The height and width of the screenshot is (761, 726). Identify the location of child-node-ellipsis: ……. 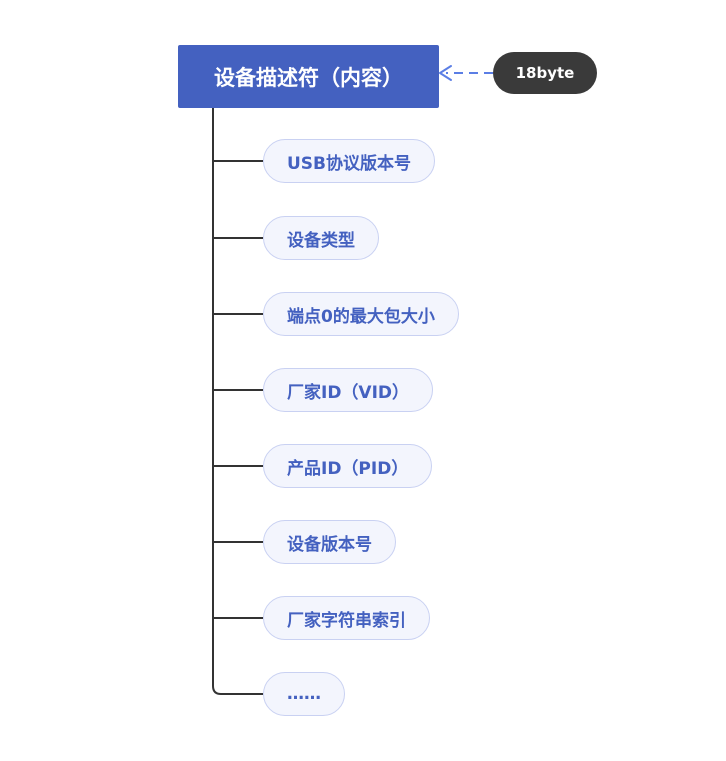
(304, 694).